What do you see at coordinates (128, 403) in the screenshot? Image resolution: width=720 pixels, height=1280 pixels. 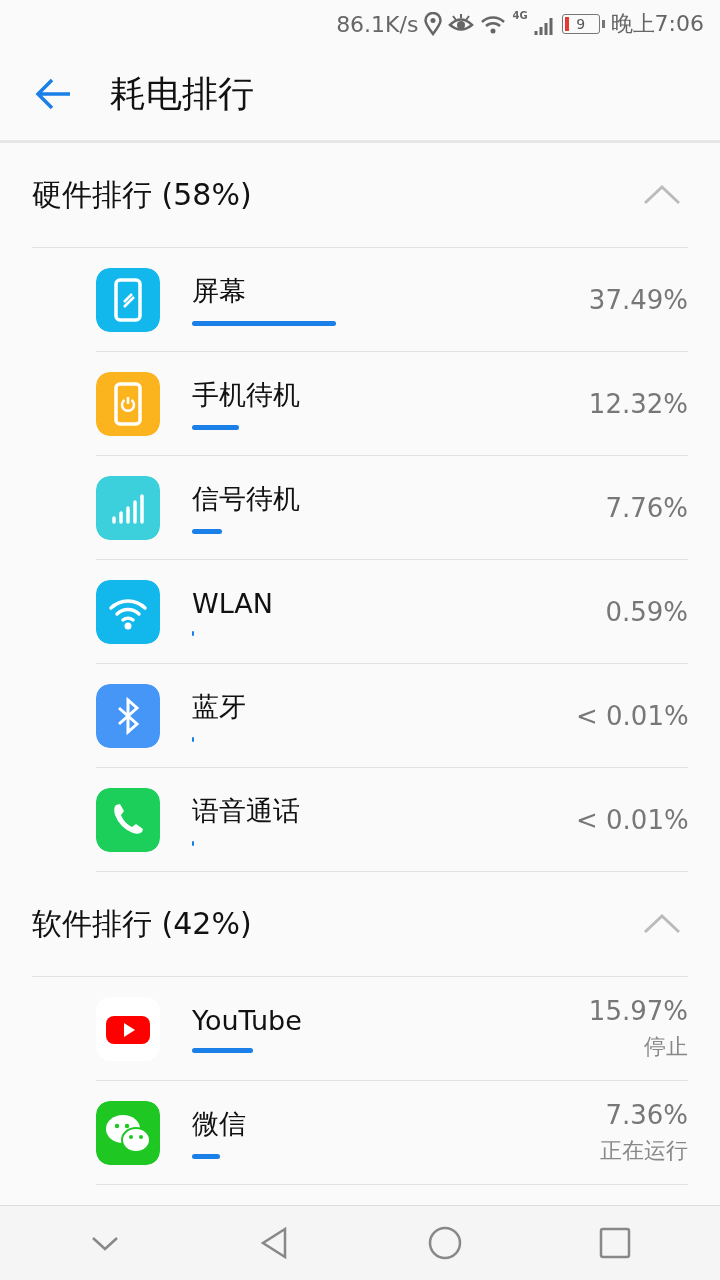 I see `standby-icon` at bounding box center [128, 403].